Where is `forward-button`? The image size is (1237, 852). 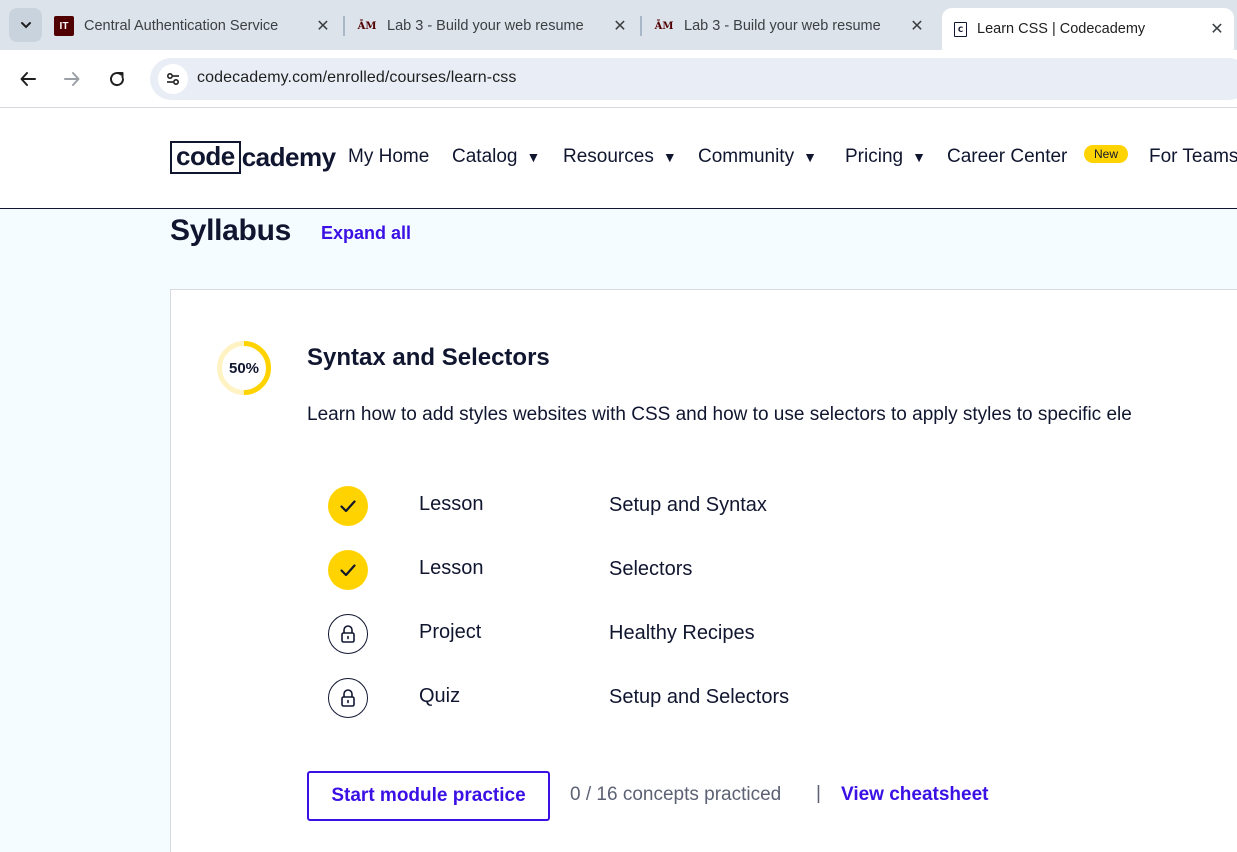
forward-button is located at coordinates (72, 79).